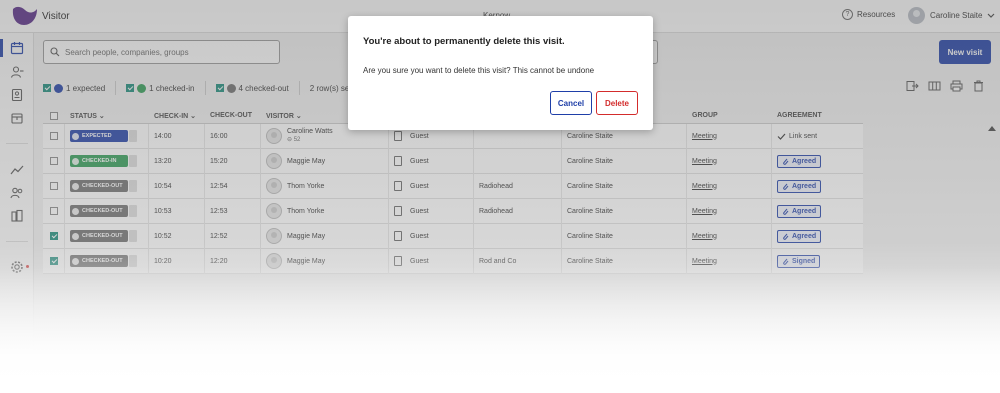  Describe the element at coordinates (868, 14) in the screenshot. I see `resources-link: ? Resources` at that location.